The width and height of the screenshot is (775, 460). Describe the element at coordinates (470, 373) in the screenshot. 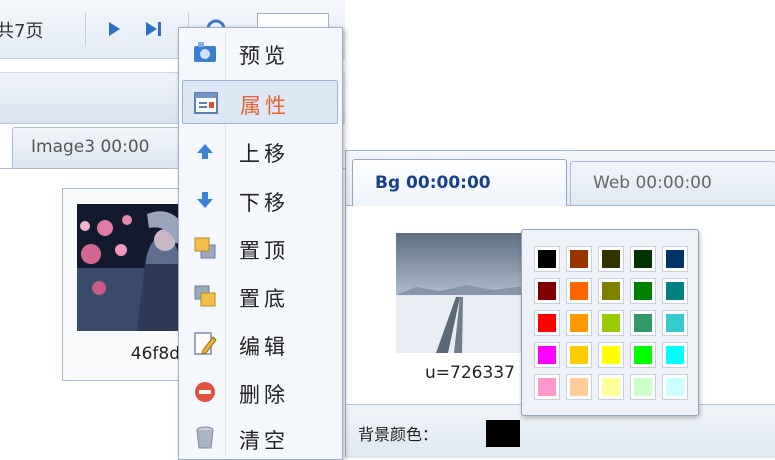

I see `background-thumbnail-caption: u=726337` at that location.